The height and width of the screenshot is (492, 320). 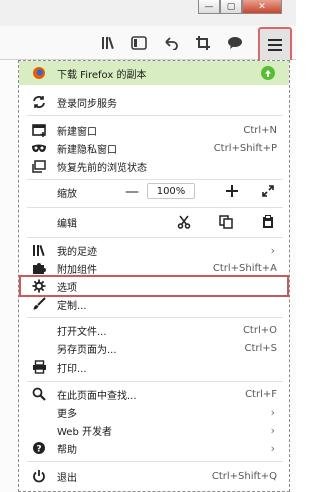 What do you see at coordinates (154, 222) in the screenshot?
I see `menu-item-edit: 编辑` at bounding box center [154, 222].